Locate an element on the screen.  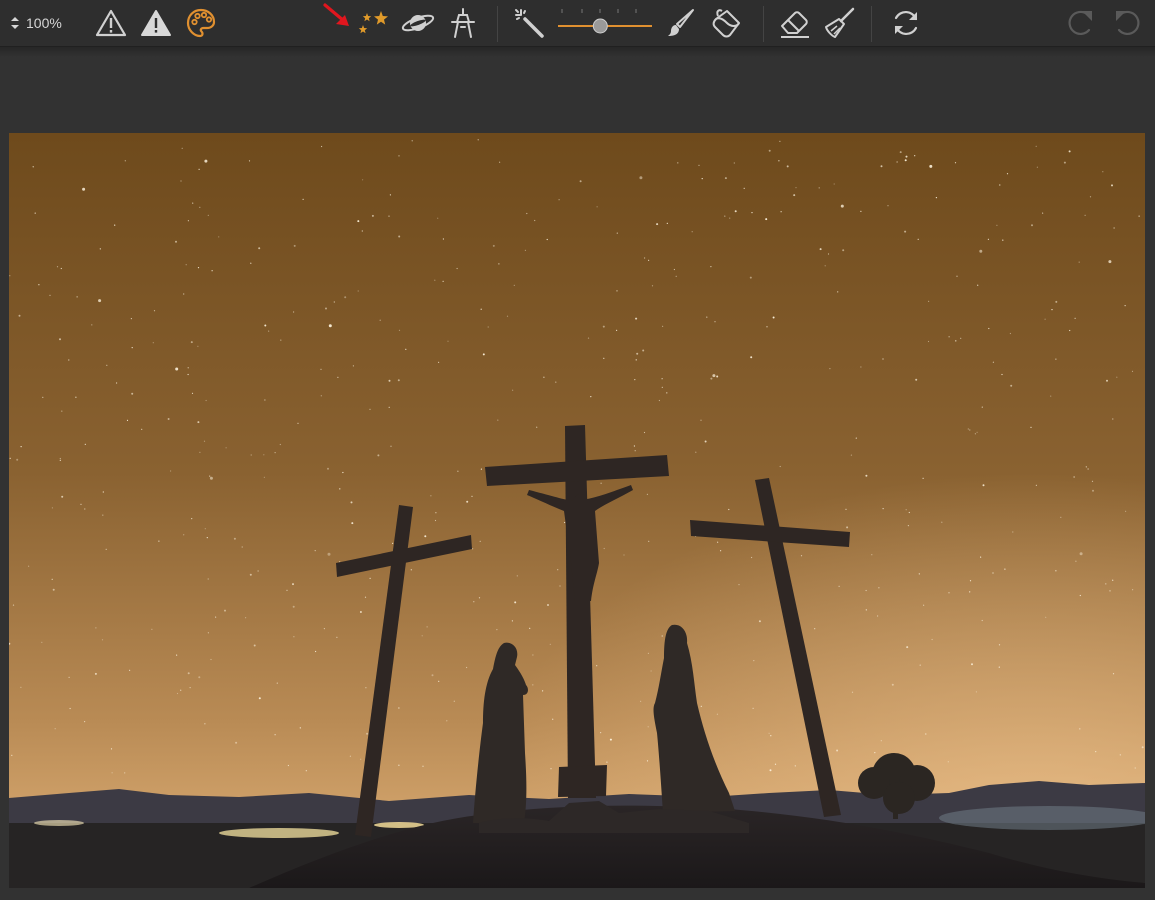
refresh-icon is located at coordinates (906, 23).